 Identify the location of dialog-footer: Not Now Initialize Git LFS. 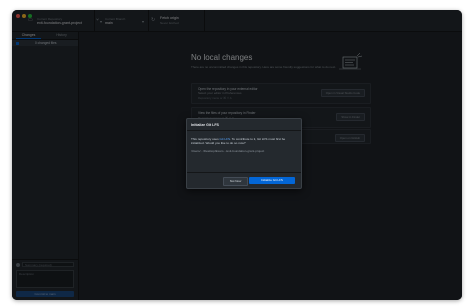
(244, 180).